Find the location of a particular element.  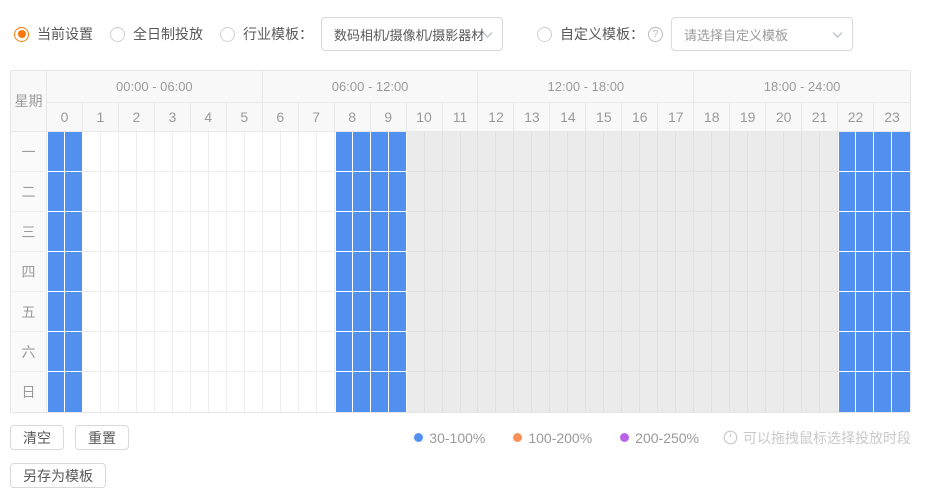

industry-template-select: 数码相机/摄像机/摄影器材 is located at coordinates (412, 34).